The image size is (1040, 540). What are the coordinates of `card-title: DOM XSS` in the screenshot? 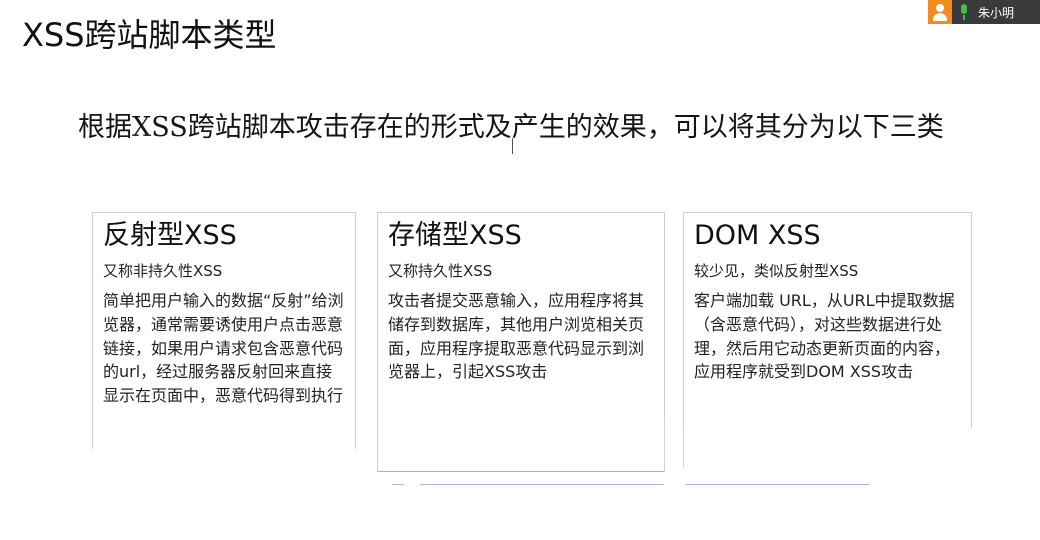 It's located at (757, 235).